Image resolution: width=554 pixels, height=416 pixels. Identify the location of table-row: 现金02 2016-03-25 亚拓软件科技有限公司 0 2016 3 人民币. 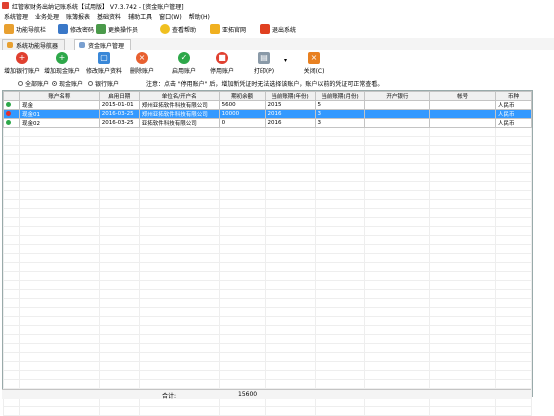
(267, 123).